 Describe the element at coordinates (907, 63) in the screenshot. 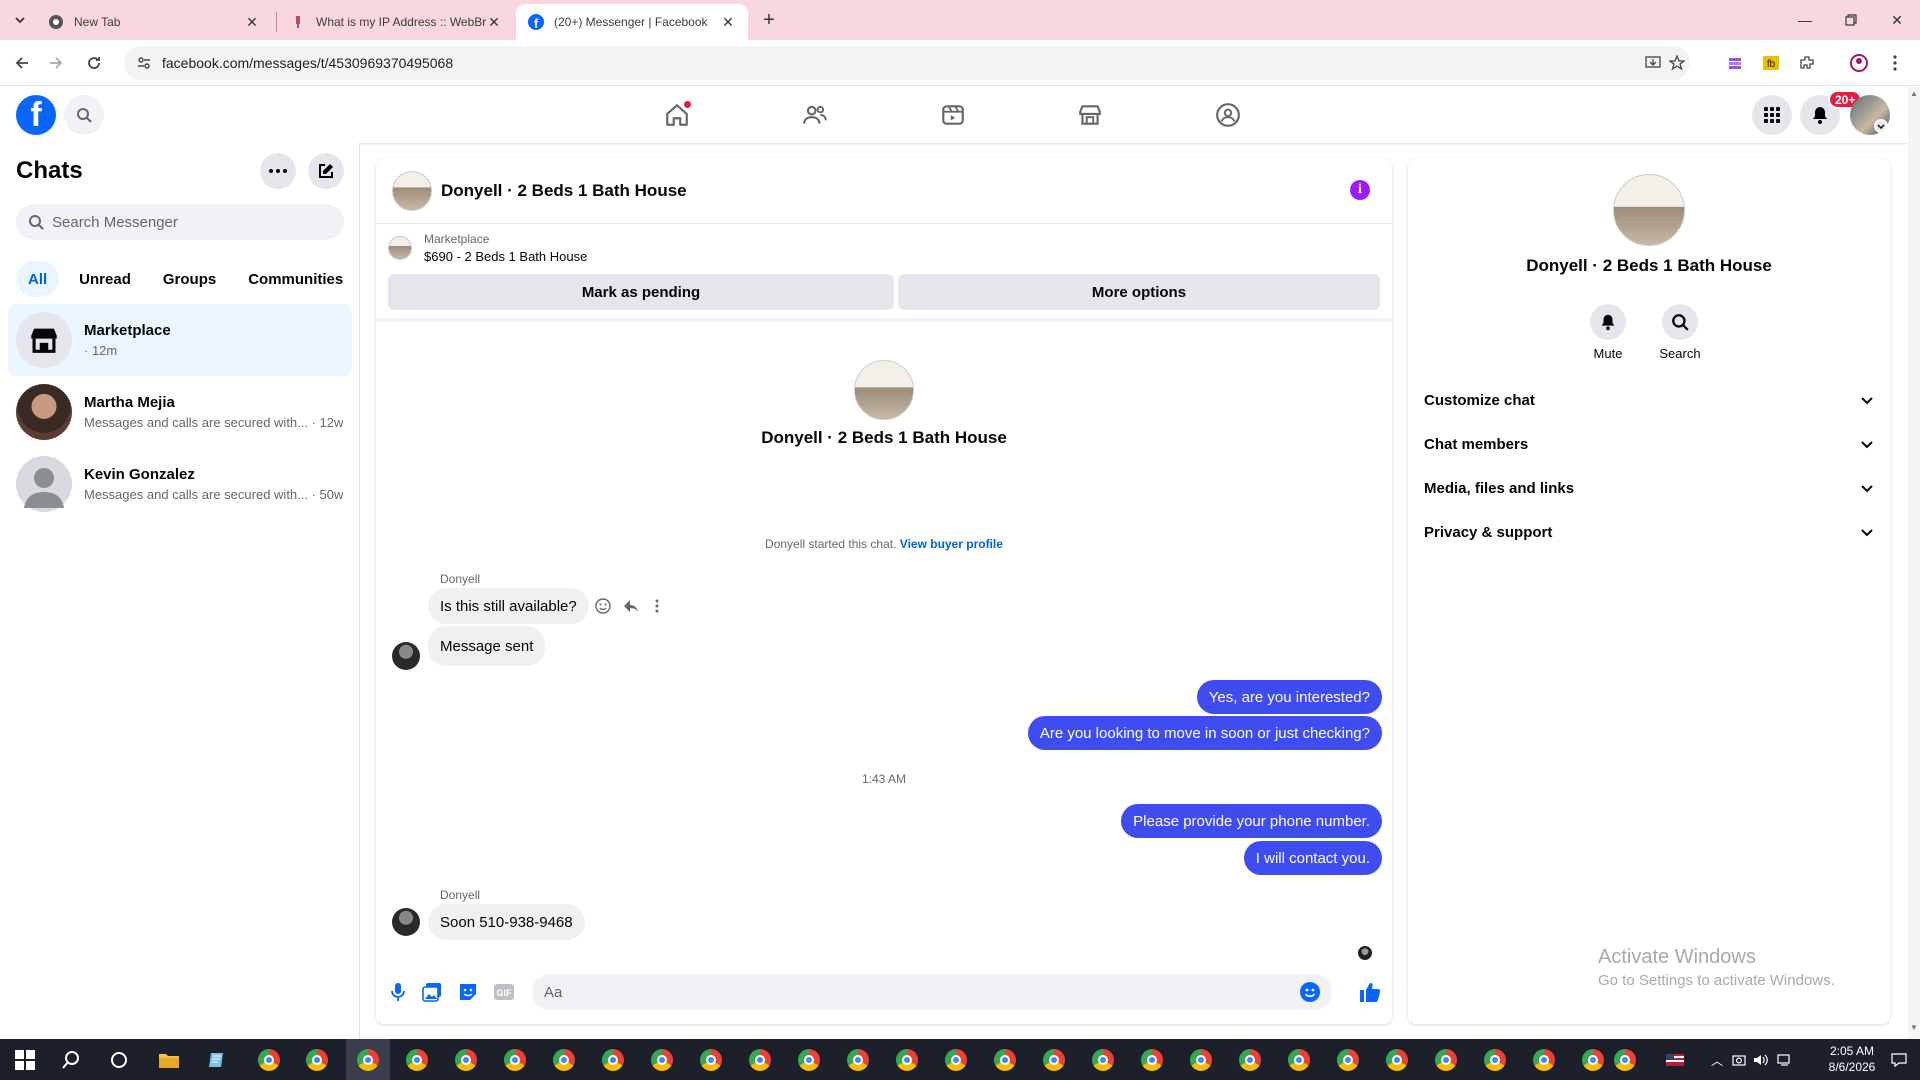

I see `address-bar: facebook.com/messages/t/4530969370495068` at that location.